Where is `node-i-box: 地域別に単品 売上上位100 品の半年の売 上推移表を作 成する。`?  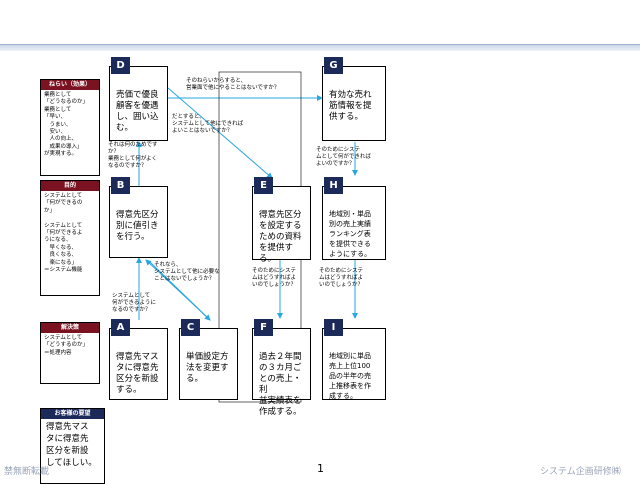 node-i-box: 地域別に単品 売上上位100 品の半年の売 上推移表を作 成する。 is located at coordinates (354, 364).